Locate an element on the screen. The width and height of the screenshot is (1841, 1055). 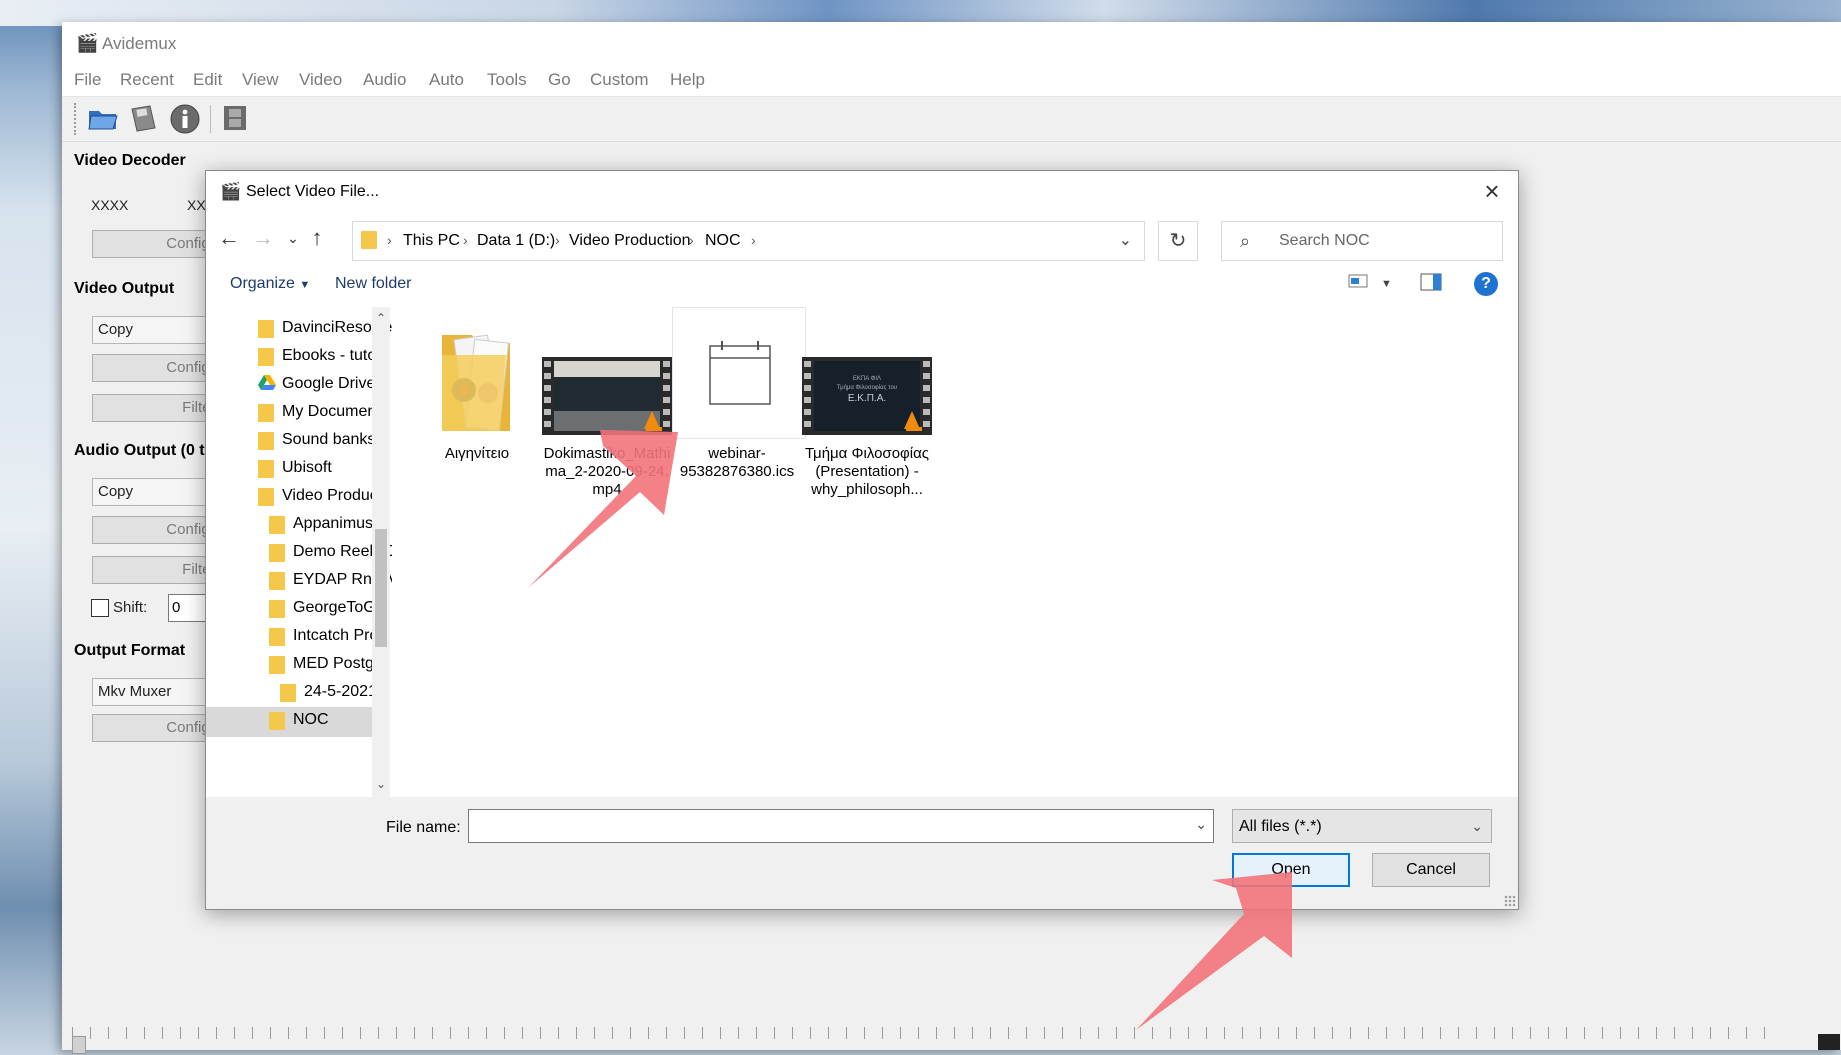
menu-file: File is located at coordinates (87, 80).